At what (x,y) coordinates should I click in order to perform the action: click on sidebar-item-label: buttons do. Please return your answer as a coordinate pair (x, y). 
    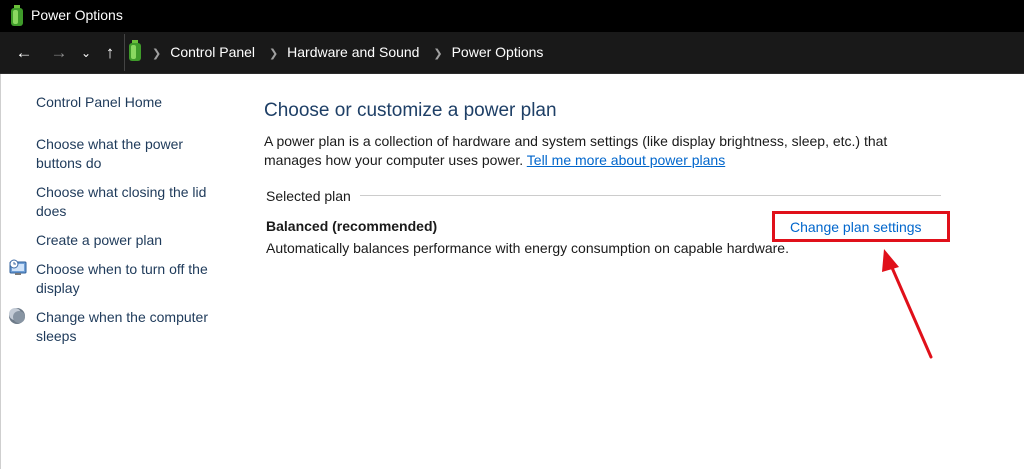
    Looking at the image, I should click on (69, 163).